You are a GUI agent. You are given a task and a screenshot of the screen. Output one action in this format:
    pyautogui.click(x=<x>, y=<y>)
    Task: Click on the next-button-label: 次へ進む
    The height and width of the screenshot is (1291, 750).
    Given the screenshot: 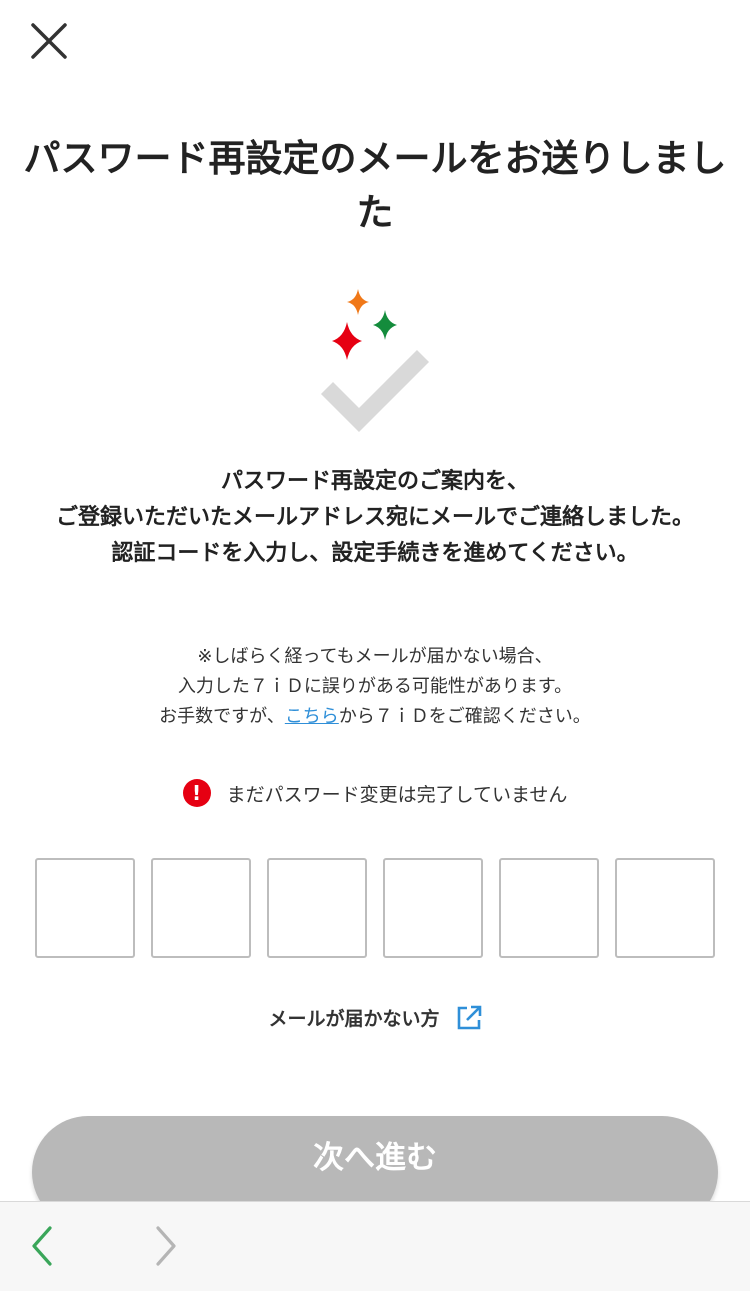 What is the action you would take?
    pyautogui.click(x=375, y=1158)
    